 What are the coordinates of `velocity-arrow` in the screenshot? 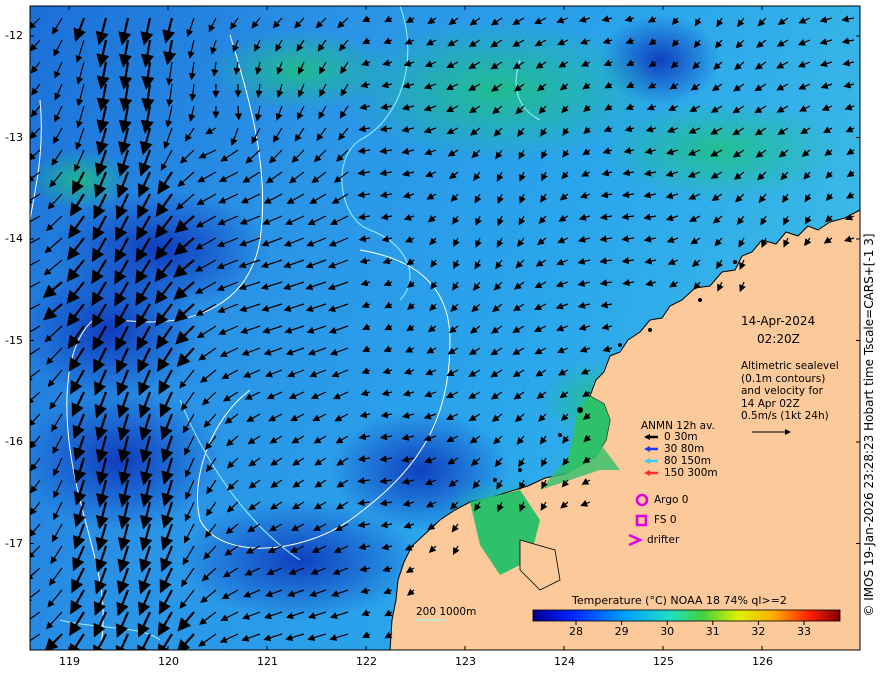 It's located at (238, 113).